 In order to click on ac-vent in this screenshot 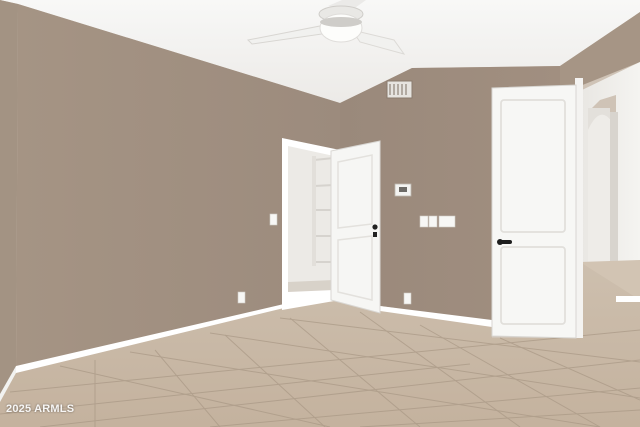, I will do `click(399, 89)`.